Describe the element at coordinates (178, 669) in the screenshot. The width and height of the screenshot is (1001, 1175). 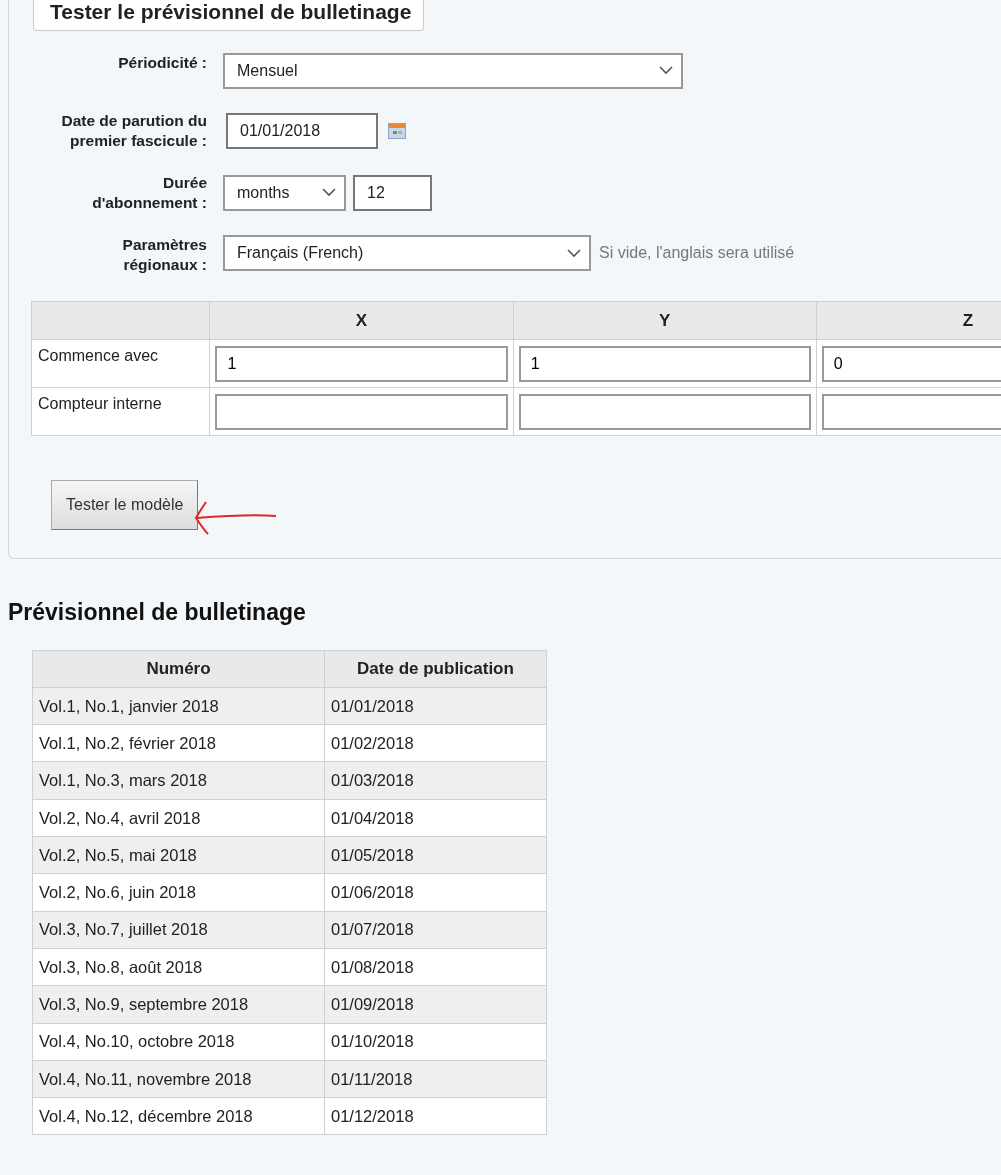
I see `column-header: Numéro` at that location.